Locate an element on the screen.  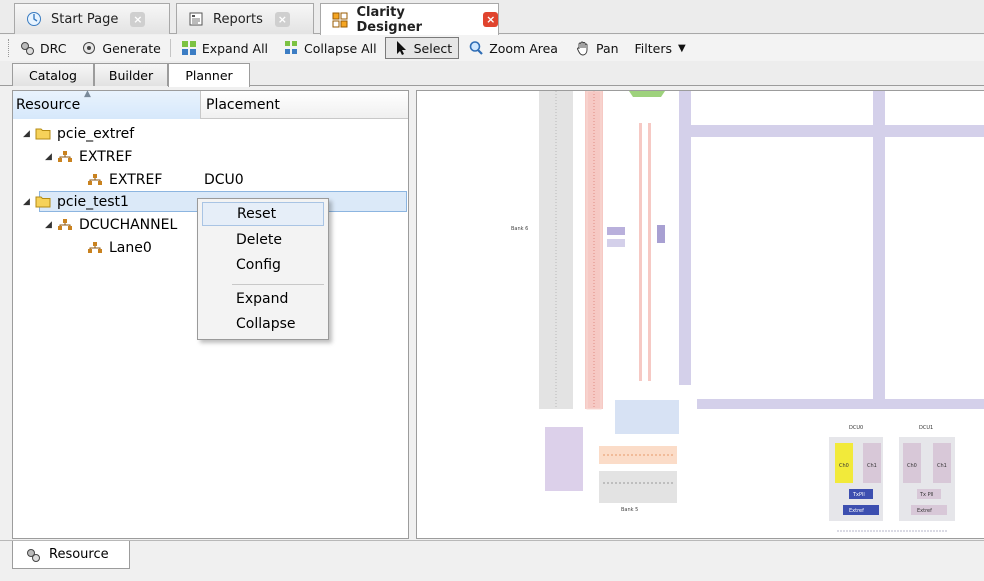
tab-reports: Reports × is located at coordinates (245, 18).